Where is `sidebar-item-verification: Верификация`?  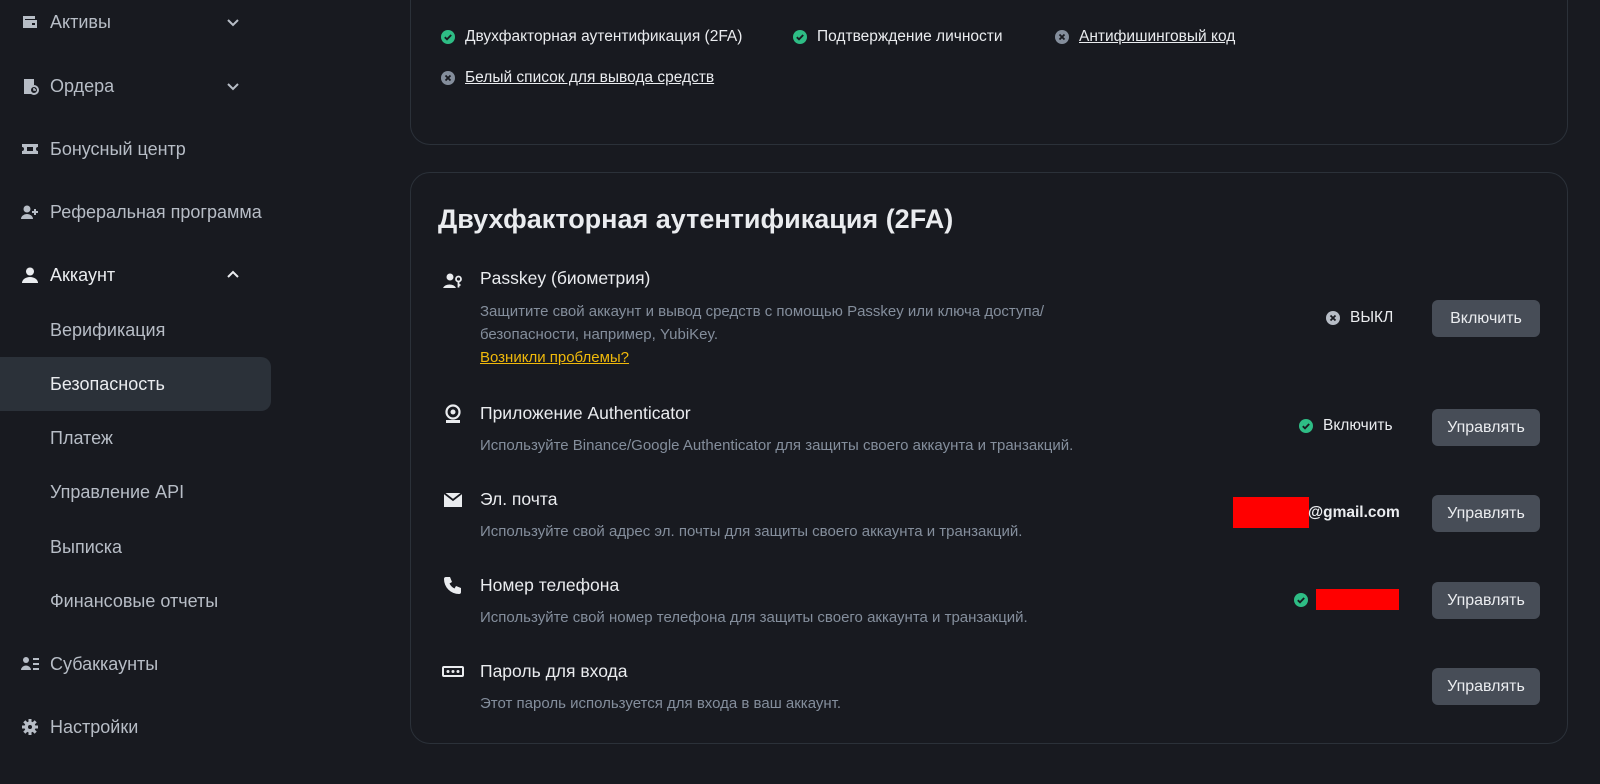 sidebar-item-verification: Верификация is located at coordinates (135, 330).